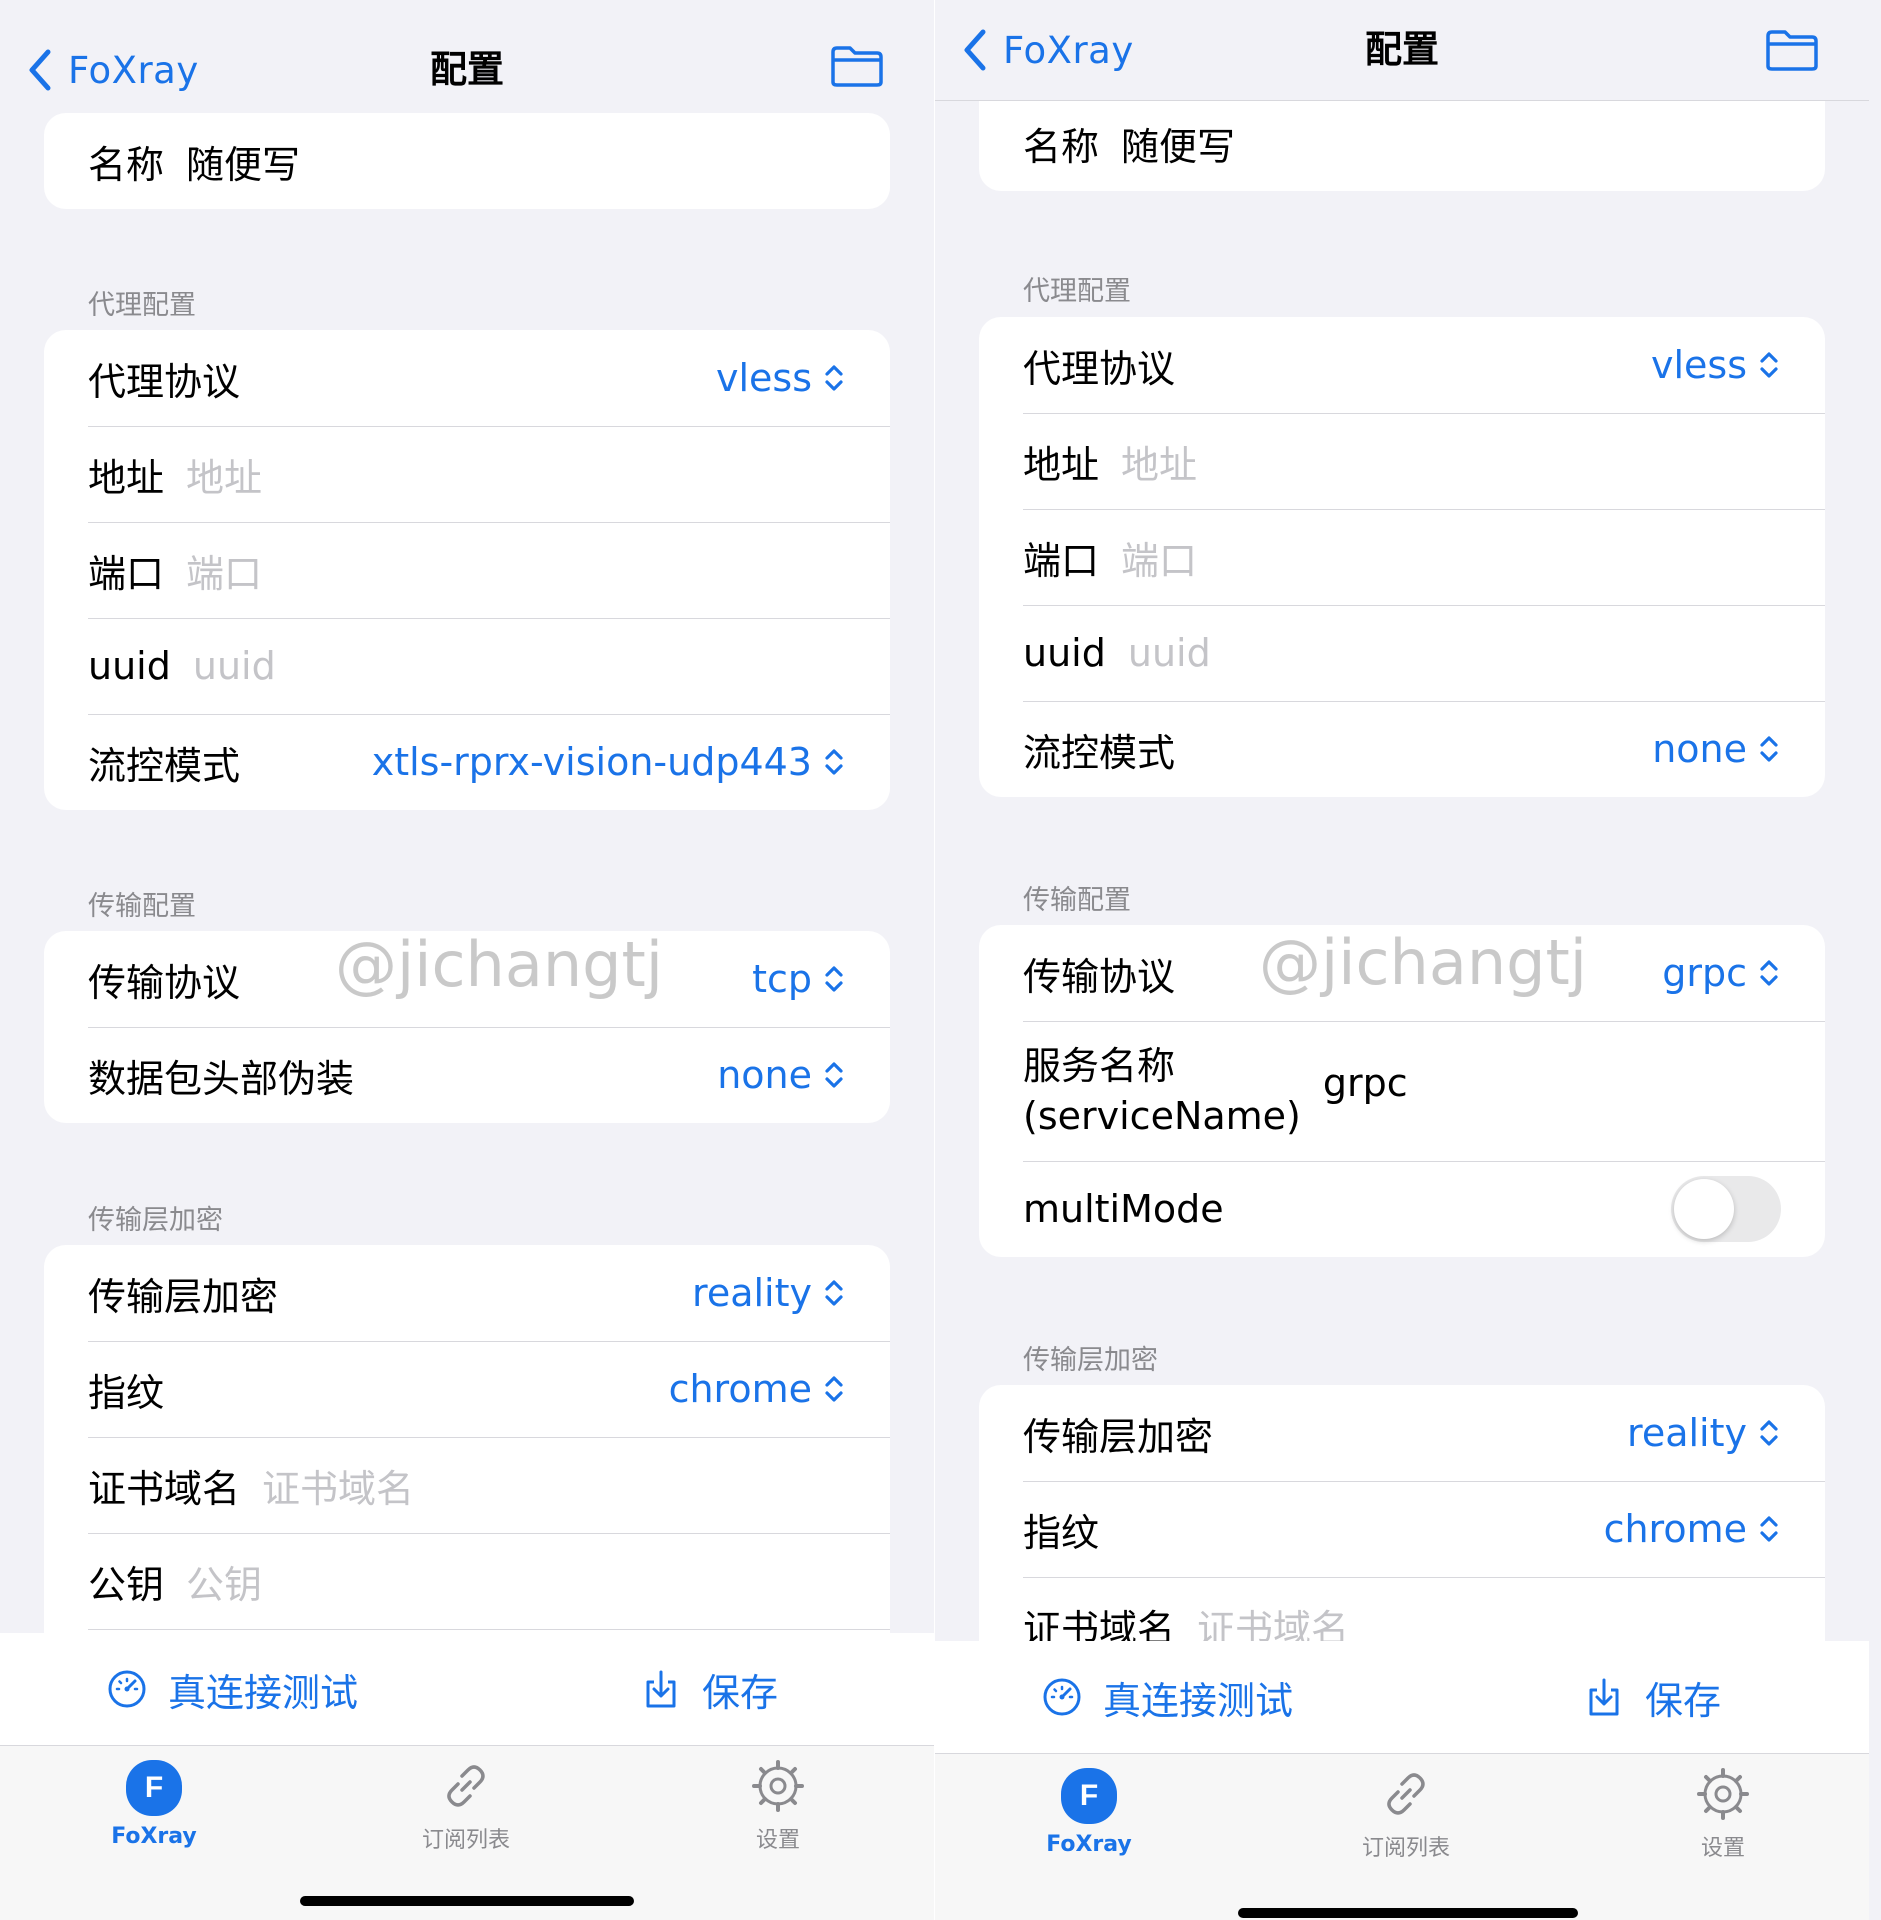 This screenshot has width=1881, height=1920. I want to click on service-name-row: 服务名称 (serviceName) grpc, so click(1402, 1091).